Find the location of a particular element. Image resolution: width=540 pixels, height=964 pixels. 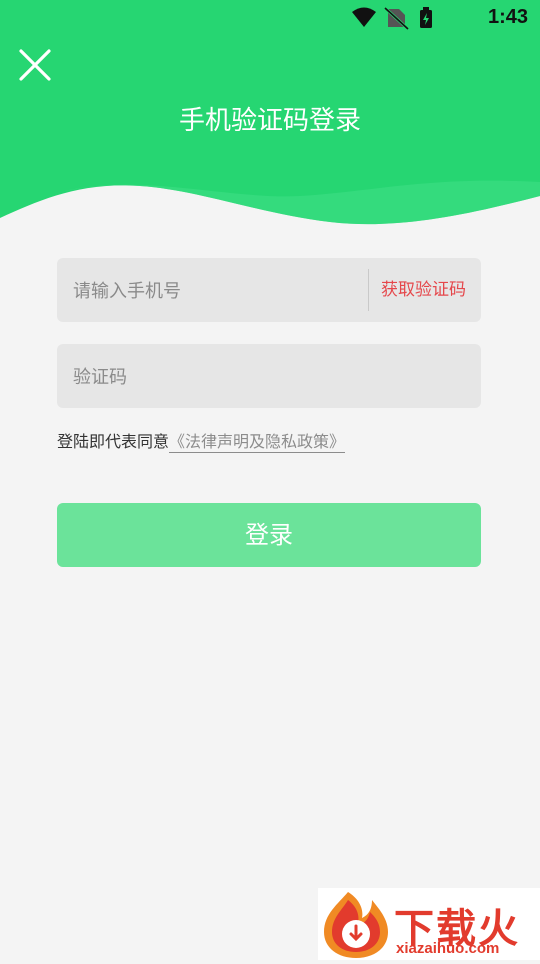

status-time: 1:43 is located at coordinates (507, 17).